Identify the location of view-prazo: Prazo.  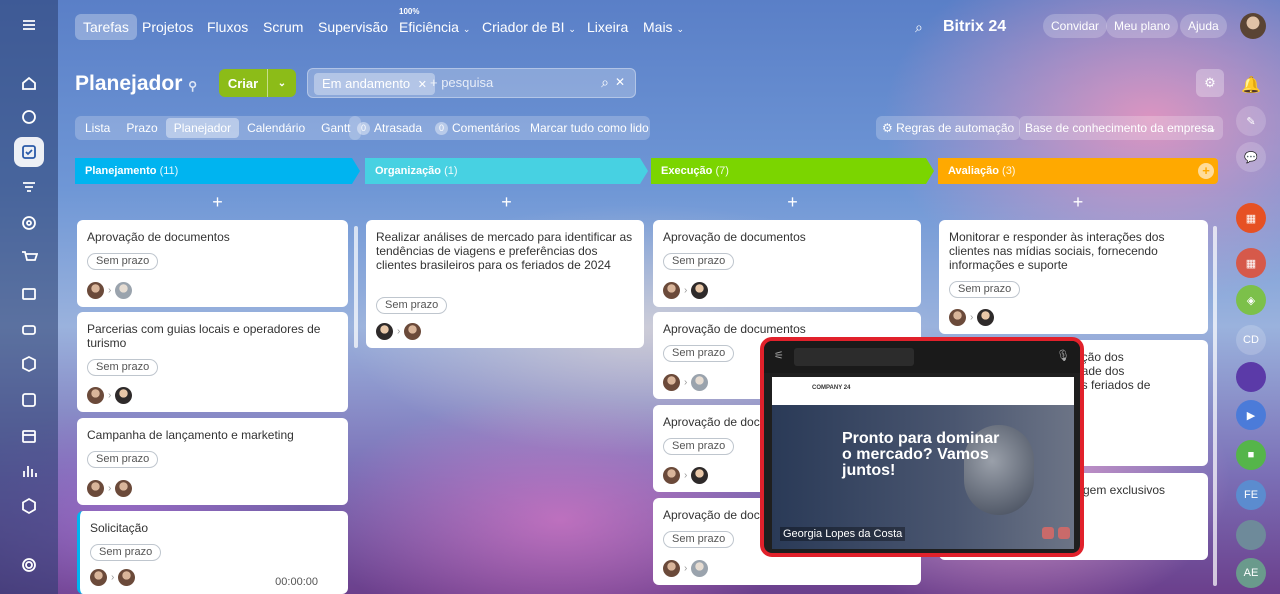
(141, 128).